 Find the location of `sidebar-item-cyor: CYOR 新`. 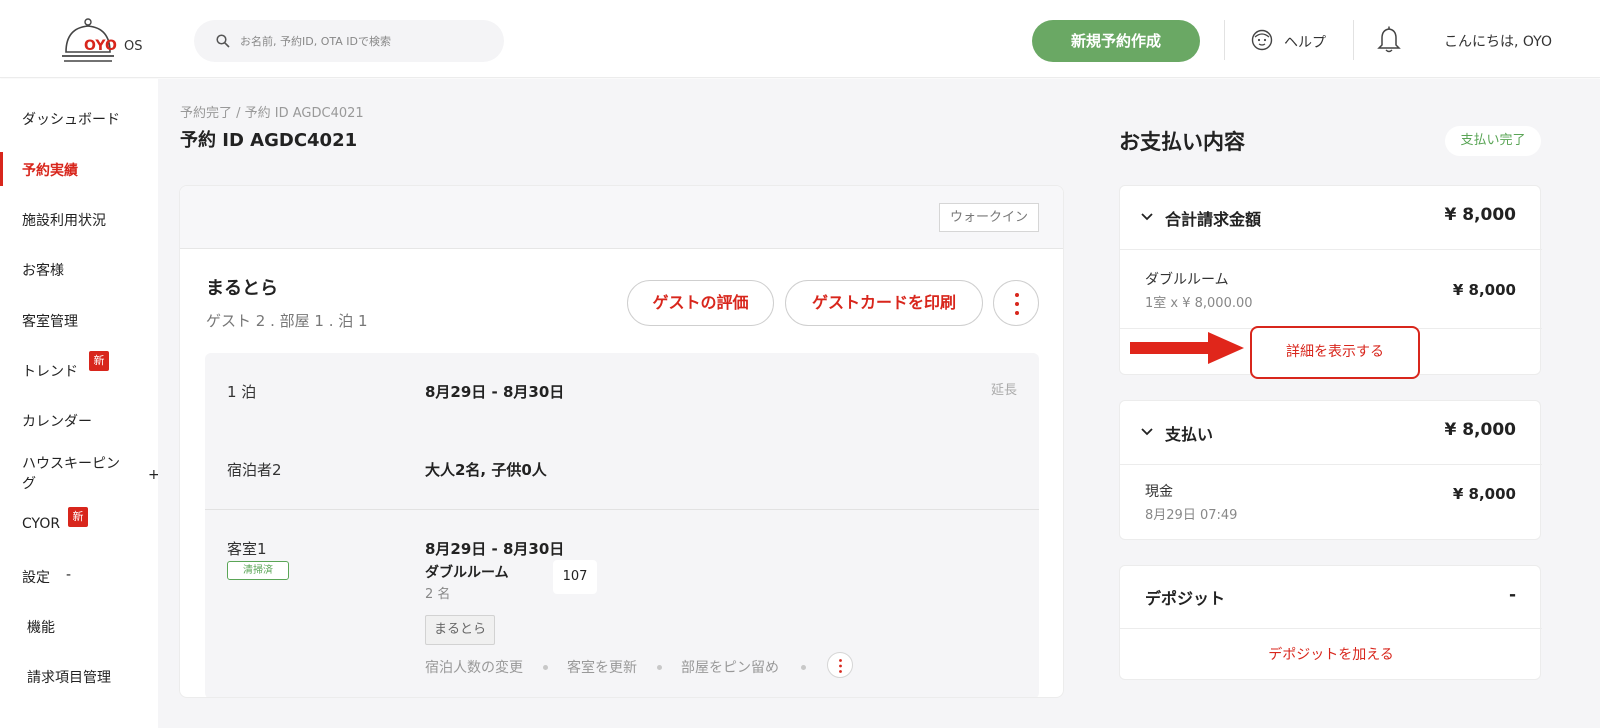

sidebar-item-cyor: CYOR 新 is located at coordinates (79, 524).